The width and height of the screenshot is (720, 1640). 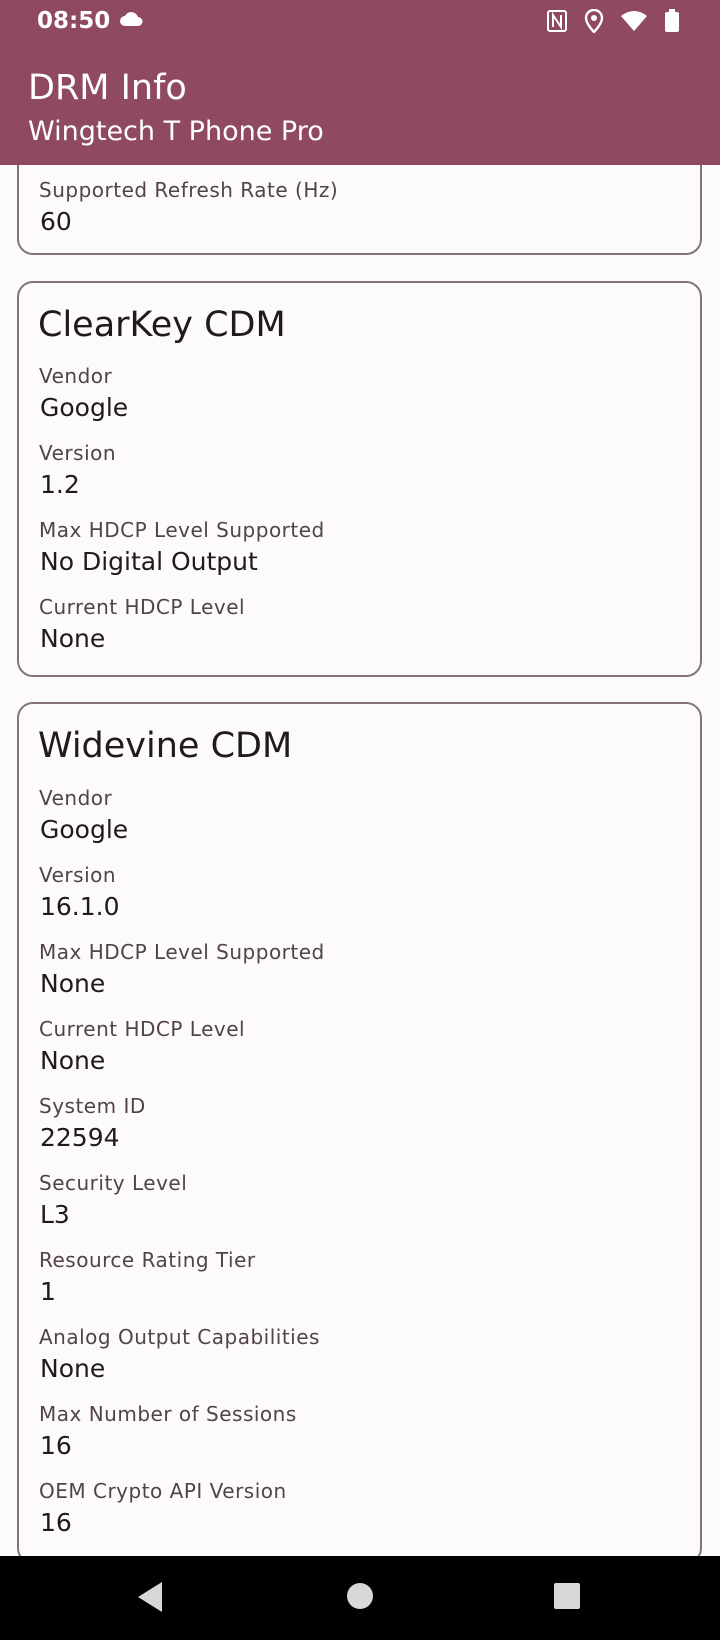 What do you see at coordinates (613, 22) in the screenshot?
I see `status-icons` at bounding box center [613, 22].